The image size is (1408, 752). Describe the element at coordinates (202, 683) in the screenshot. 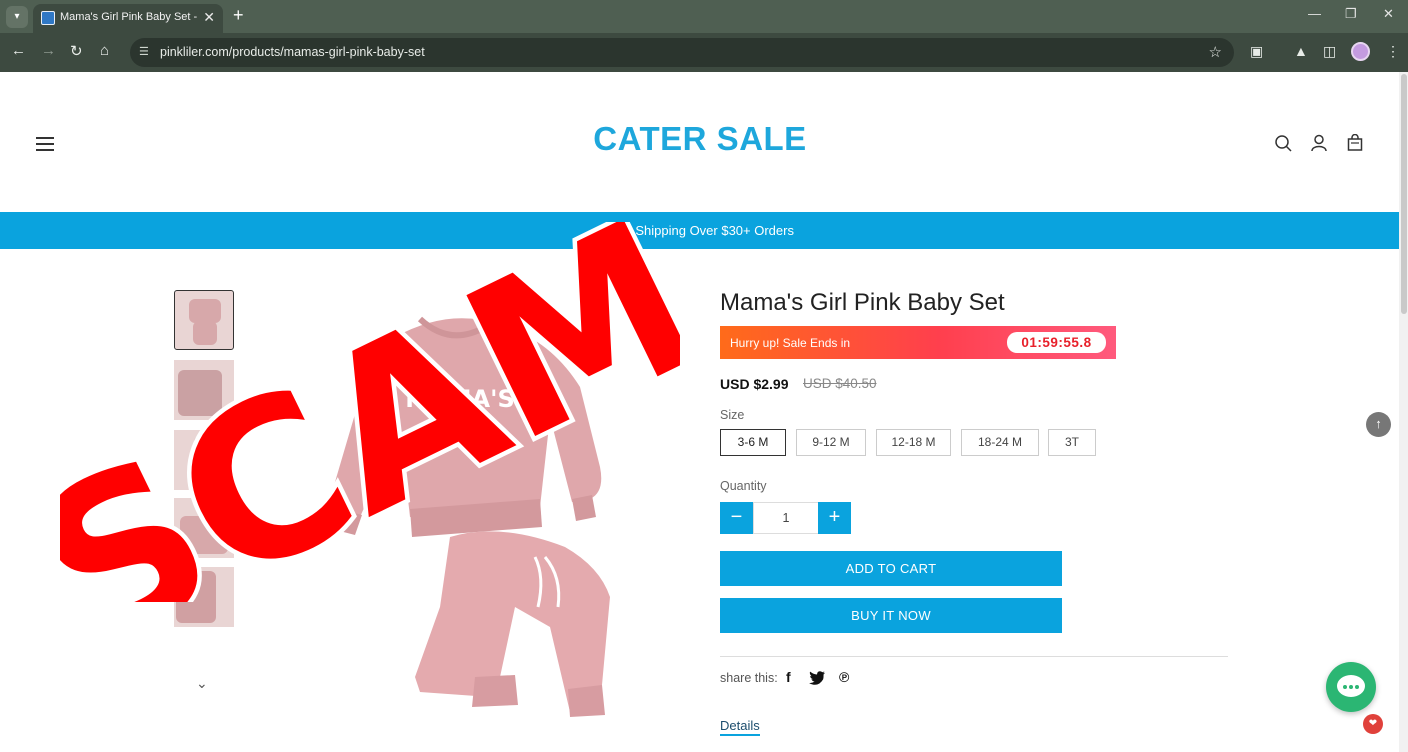

I see `gallery-chevron-down-icon: ⌄` at that location.